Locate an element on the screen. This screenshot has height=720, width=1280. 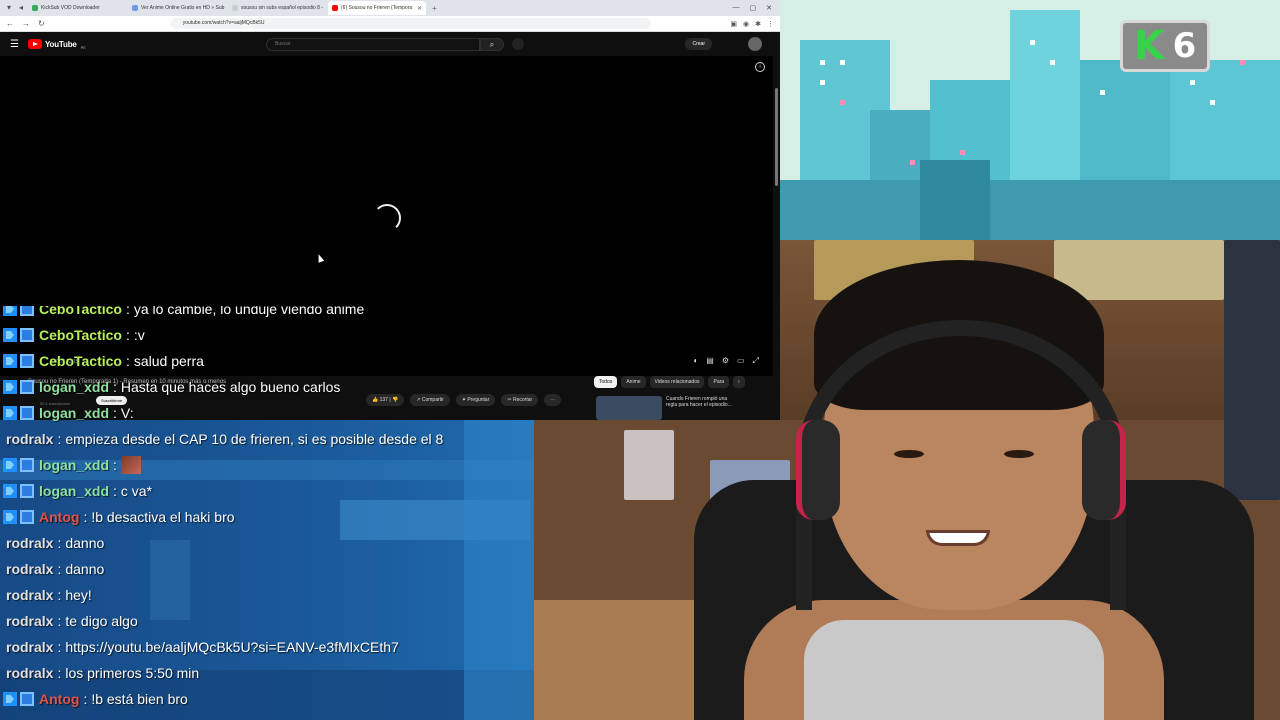
chat-text: los primeros 5:50 min is located at coordinates (132, 673).